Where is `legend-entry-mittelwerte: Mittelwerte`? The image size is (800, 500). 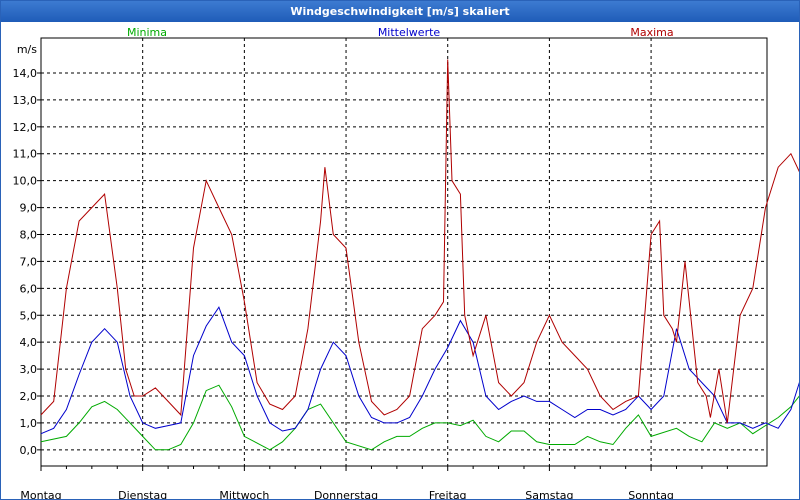 legend-entry-mittelwerte: Mittelwerte is located at coordinates (409, 32).